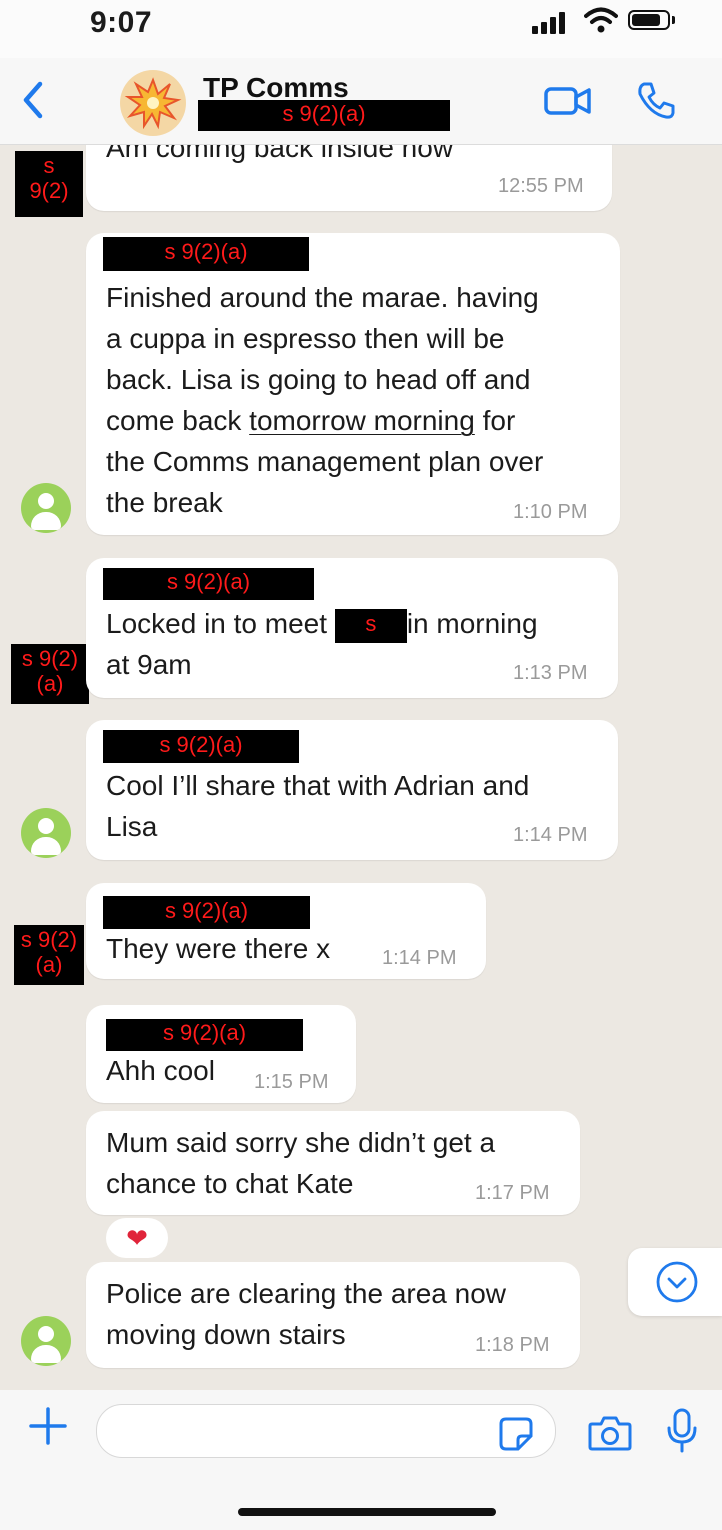  I want to click on message-bubble: Am coming back inside now 12:55 PM, so click(349, 178).